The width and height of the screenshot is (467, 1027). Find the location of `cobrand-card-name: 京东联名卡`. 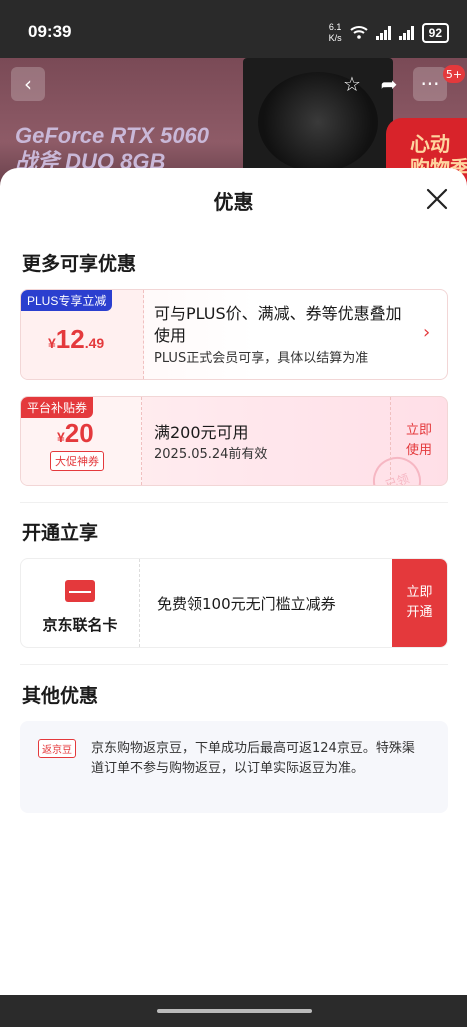

cobrand-card-name: 京东联名卡 is located at coordinates (80, 625).